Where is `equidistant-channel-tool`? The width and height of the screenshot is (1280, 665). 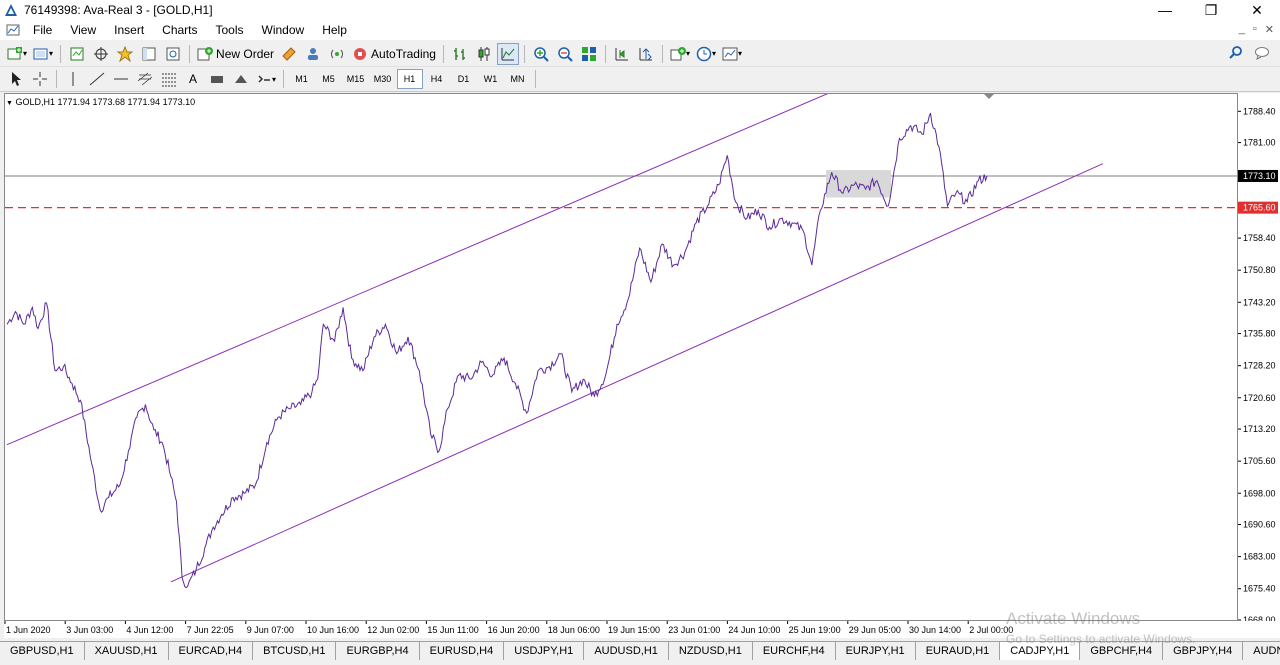 equidistant-channel-tool is located at coordinates (145, 79).